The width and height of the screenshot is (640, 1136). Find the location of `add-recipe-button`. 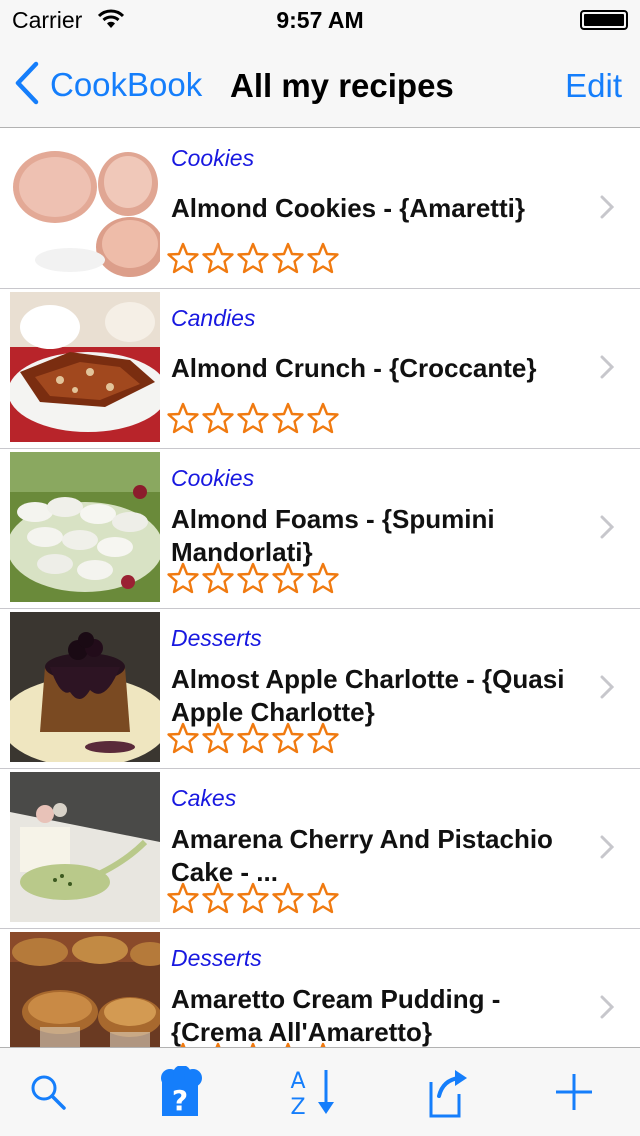

add-recipe-button is located at coordinates (574, 1094).